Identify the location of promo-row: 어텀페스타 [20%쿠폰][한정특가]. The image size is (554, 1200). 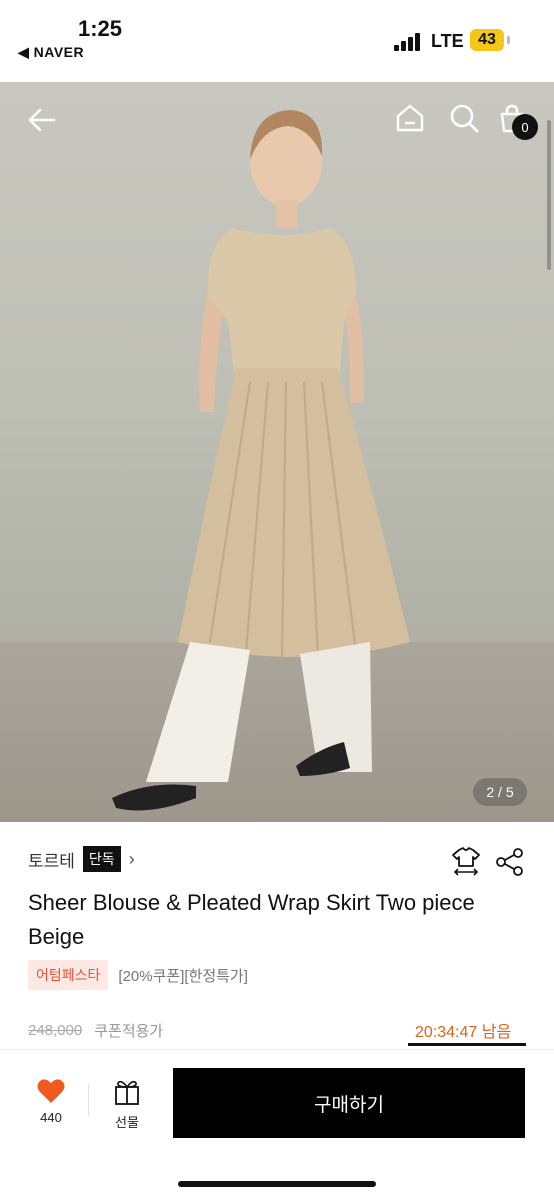
(138, 975).